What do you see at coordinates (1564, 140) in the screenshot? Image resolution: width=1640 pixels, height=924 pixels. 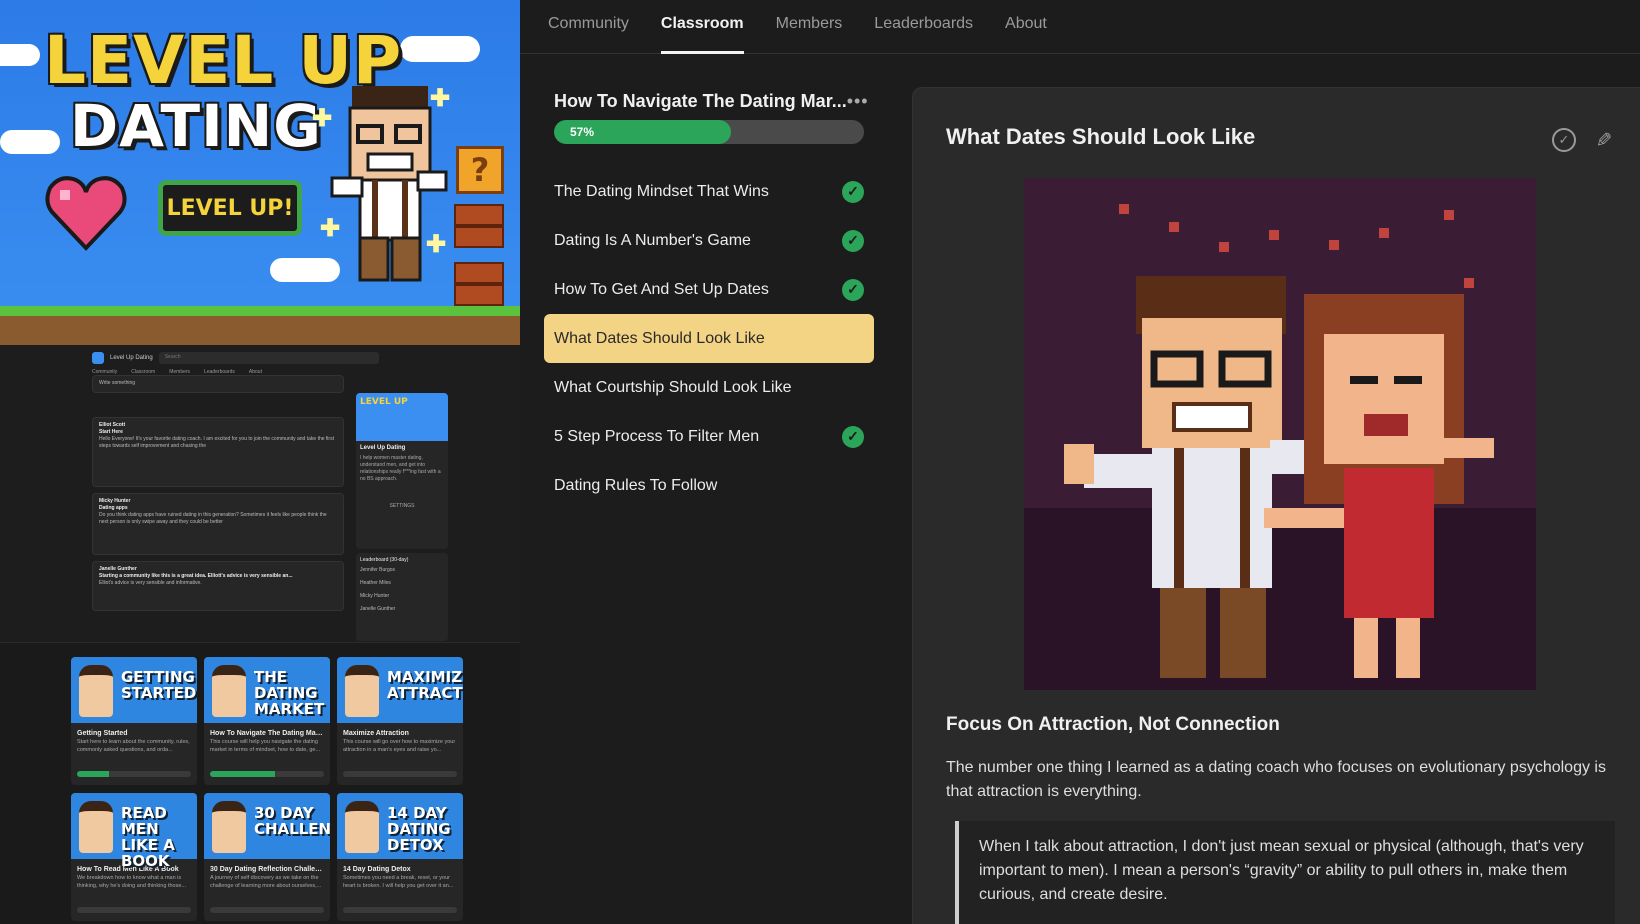 I see `mark-complete-icon: ✓` at bounding box center [1564, 140].